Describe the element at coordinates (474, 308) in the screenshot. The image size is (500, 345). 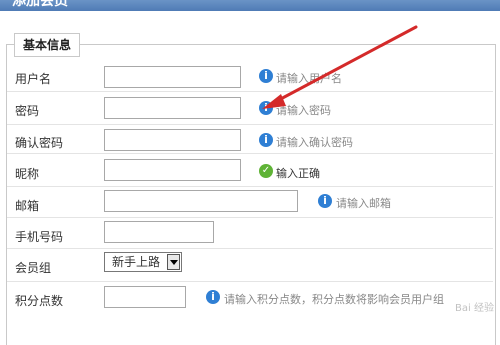
I see `watermark-logo: Bai 经验` at that location.